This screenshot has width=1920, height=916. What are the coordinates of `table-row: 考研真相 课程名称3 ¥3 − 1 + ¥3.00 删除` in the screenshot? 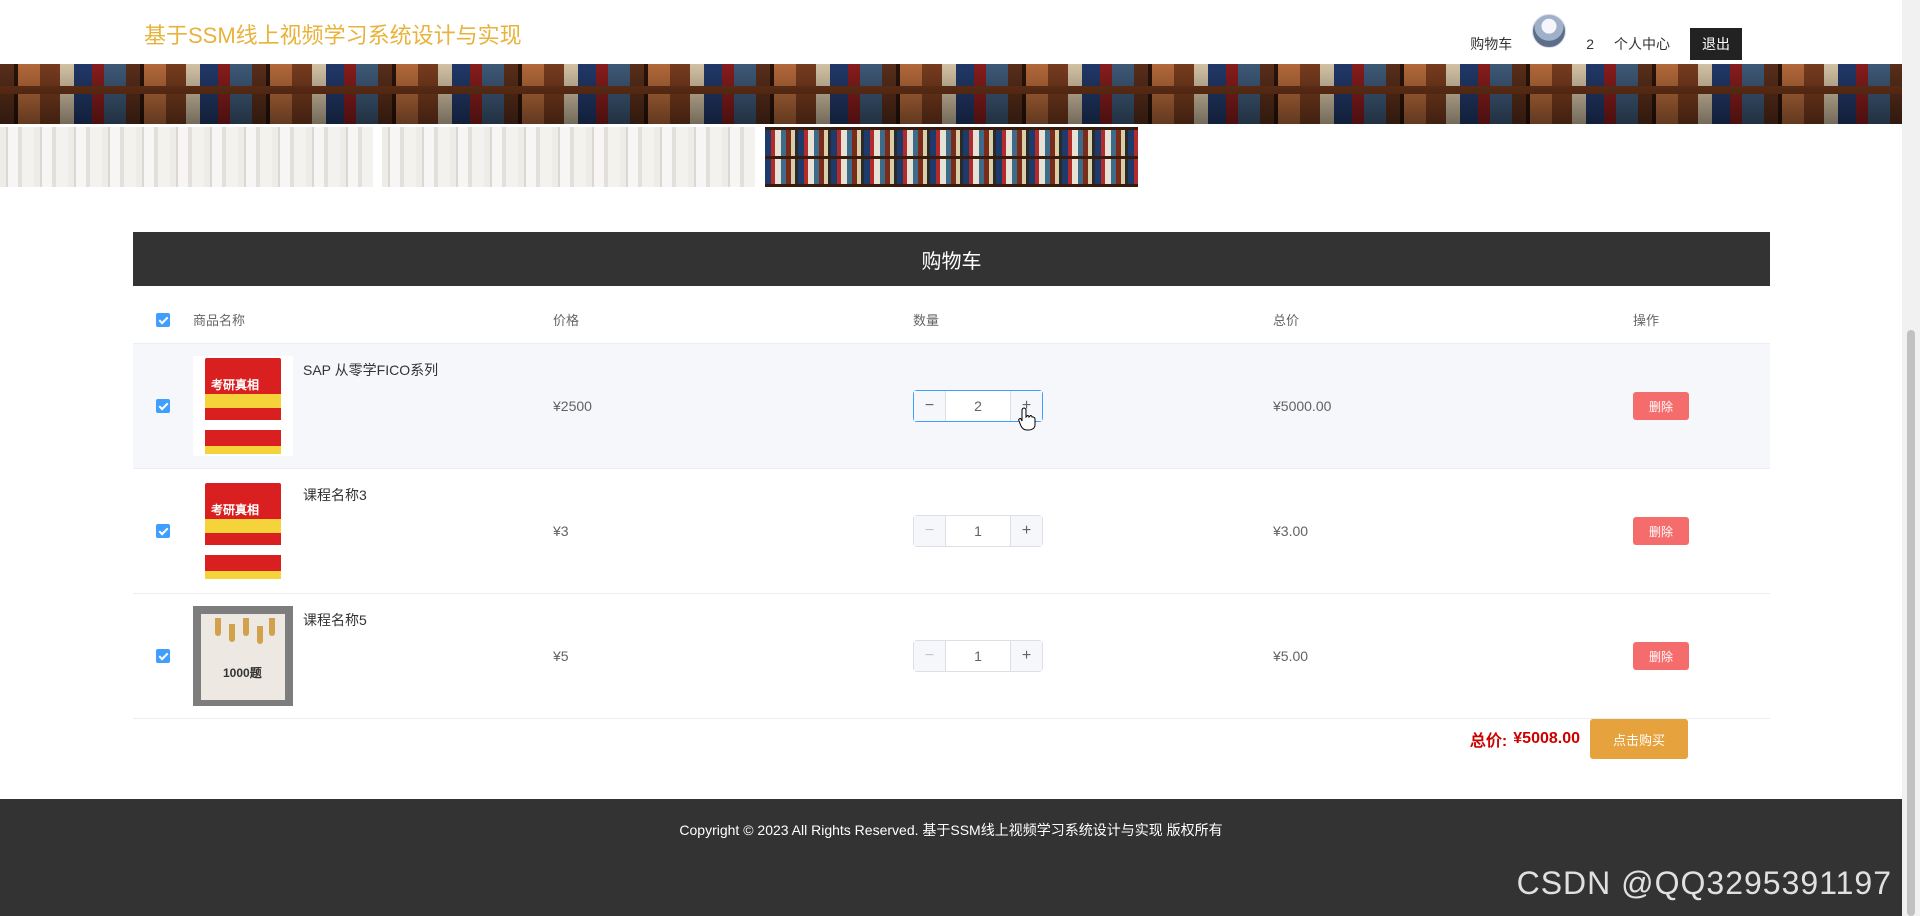 It's located at (951, 531).